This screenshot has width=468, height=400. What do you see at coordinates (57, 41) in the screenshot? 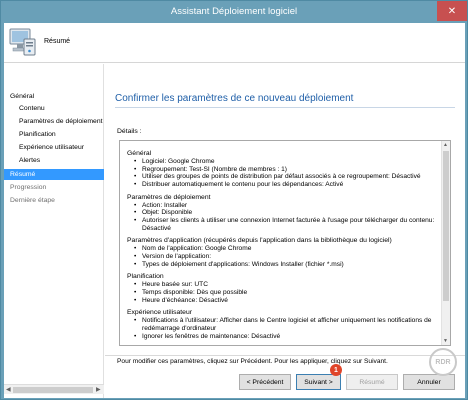
I see `header-step-label: Résumé` at bounding box center [57, 41].